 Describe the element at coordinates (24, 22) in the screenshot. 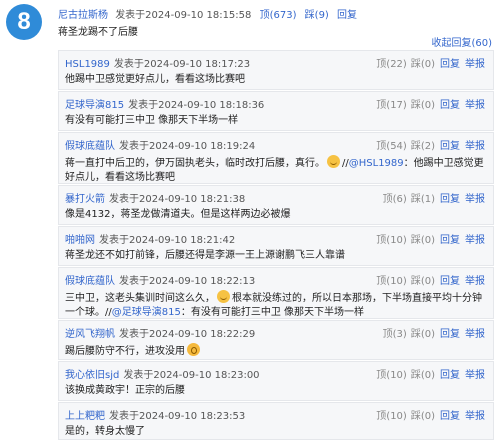

I see `floor-number-badge: 8` at that location.